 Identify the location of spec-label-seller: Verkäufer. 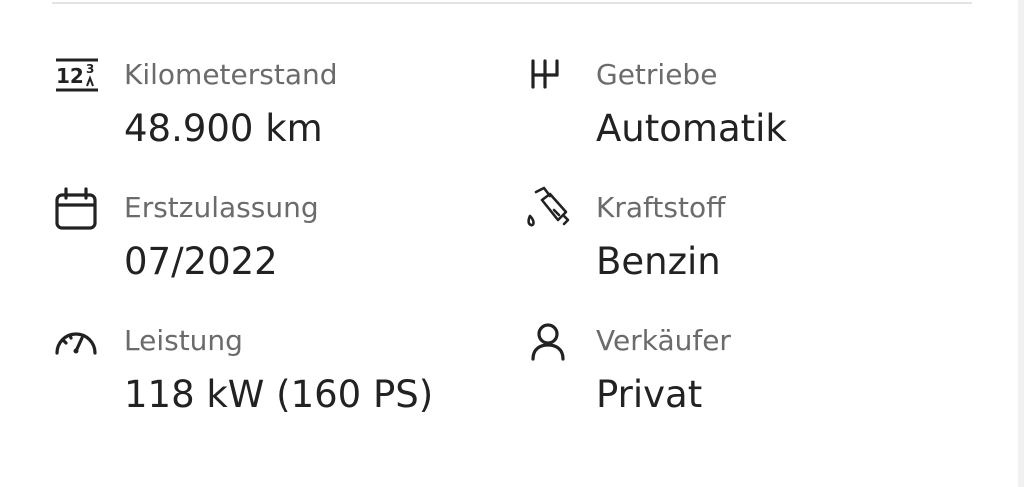
(663, 340).